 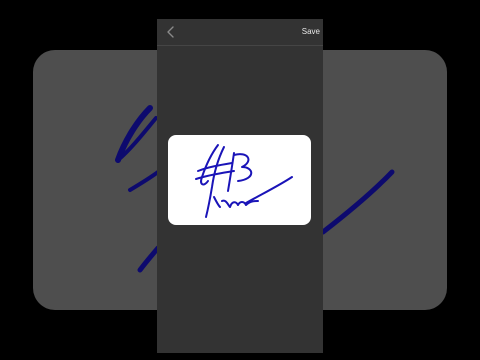 What do you see at coordinates (240, 32) in the screenshot?
I see `top-bar: Save` at bounding box center [240, 32].